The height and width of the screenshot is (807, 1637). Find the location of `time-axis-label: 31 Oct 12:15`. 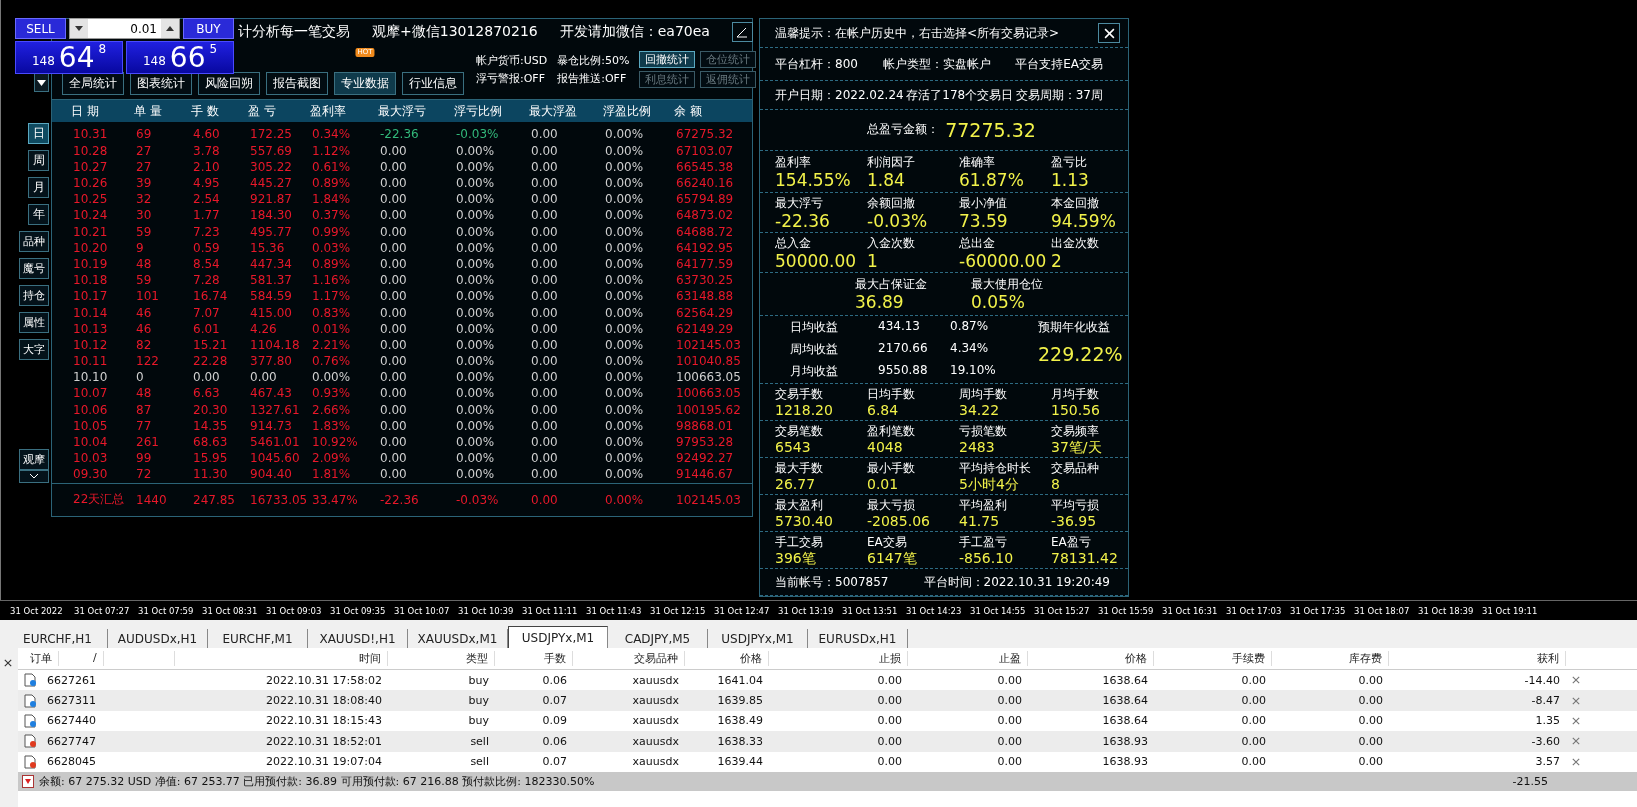

time-axis-label: 31 Oct 12:15 is located at coordinates (678, 610).